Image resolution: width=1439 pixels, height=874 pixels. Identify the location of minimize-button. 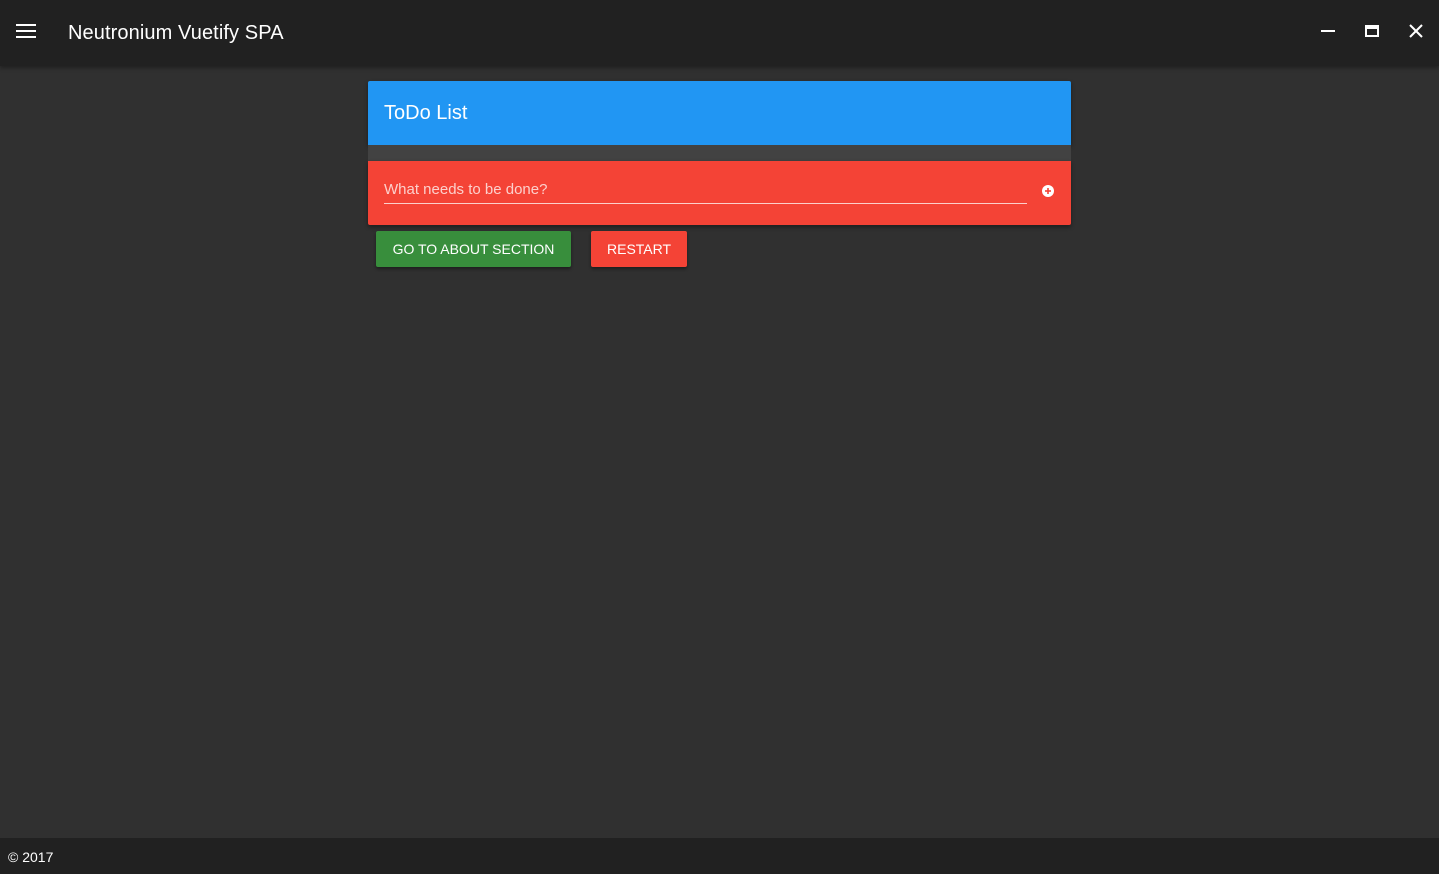
(1328, 33).